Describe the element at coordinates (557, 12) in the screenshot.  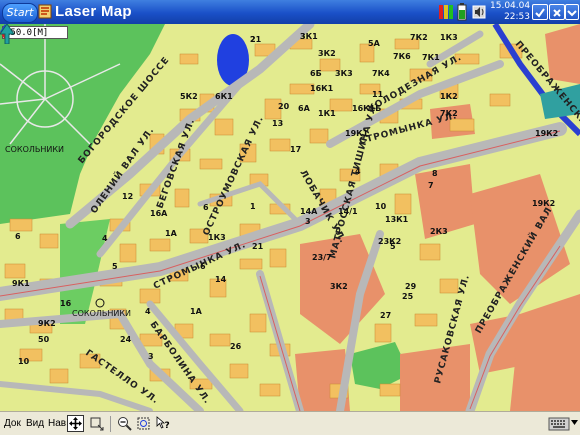
I see `close-icon` at that location.